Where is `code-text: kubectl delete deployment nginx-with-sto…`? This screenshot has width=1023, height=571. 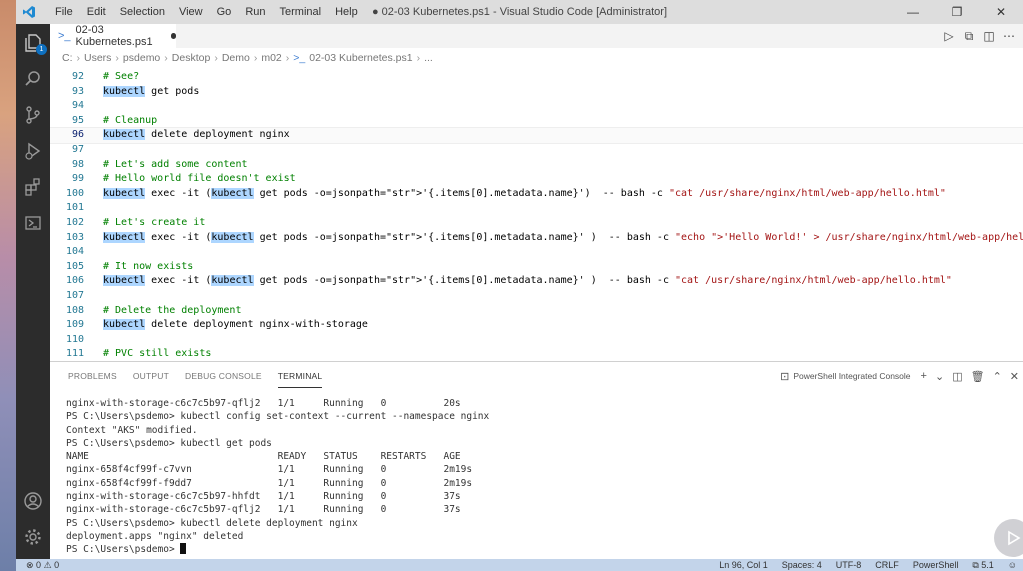
code-text: kubectl delete deployment nginx-with-sto… is located at coordinates (235, 325).